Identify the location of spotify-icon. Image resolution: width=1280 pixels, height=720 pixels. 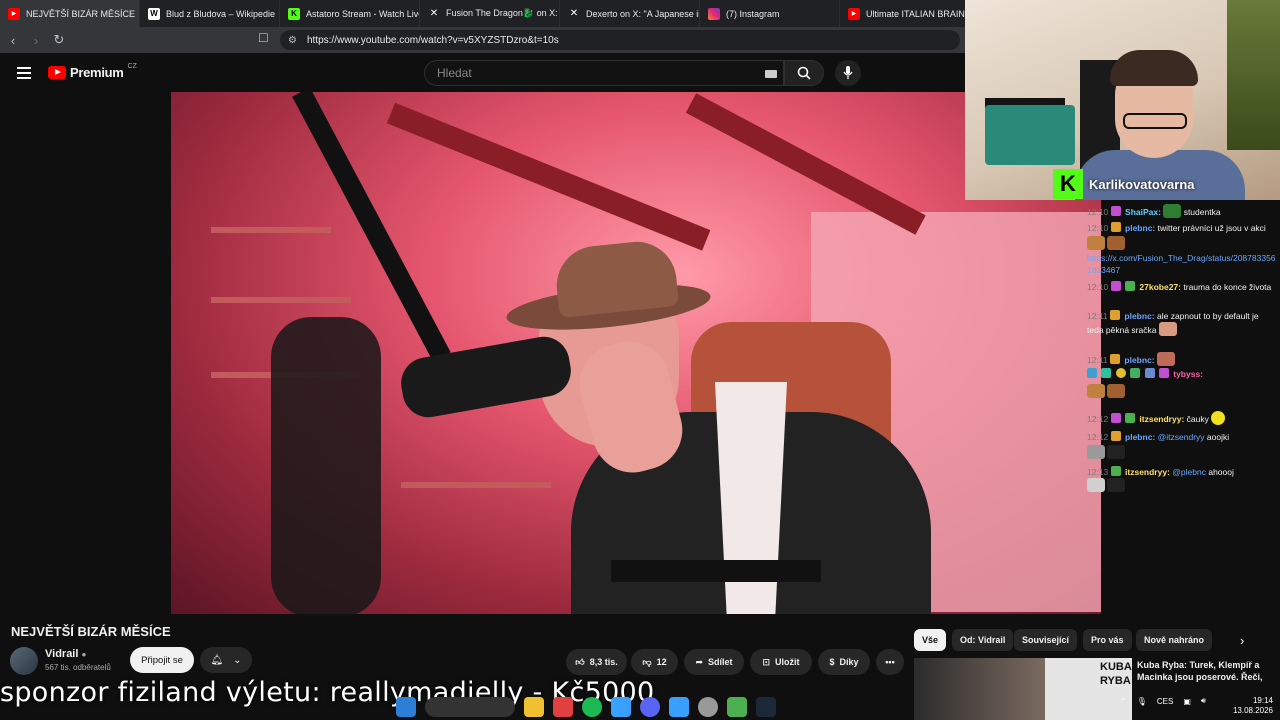
(592, 707).